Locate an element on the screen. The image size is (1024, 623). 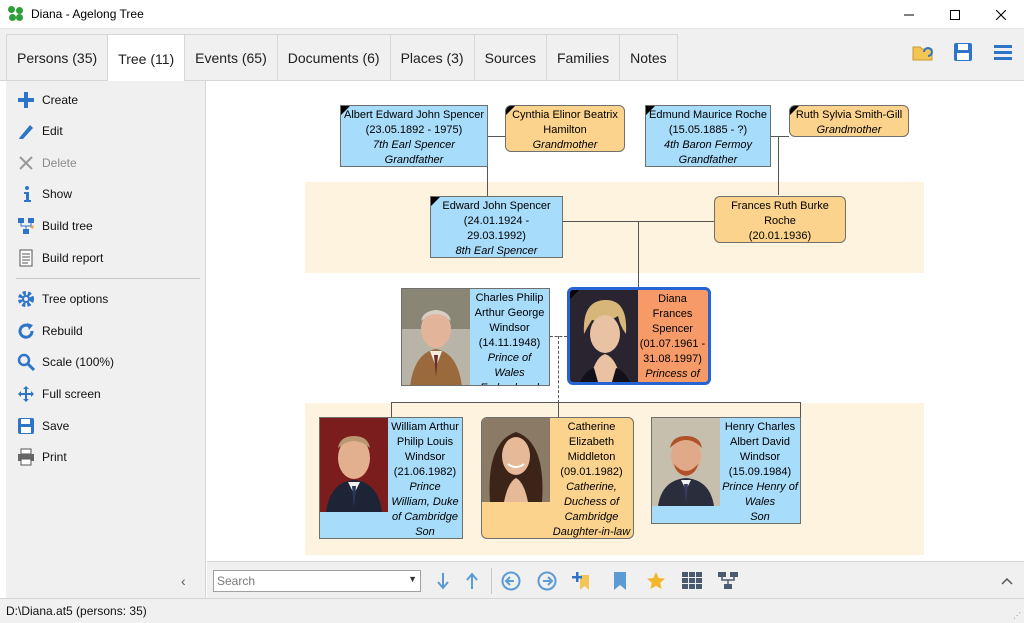
sidebar-item-full-screen: Full screen is located at coordinates (58, 394).